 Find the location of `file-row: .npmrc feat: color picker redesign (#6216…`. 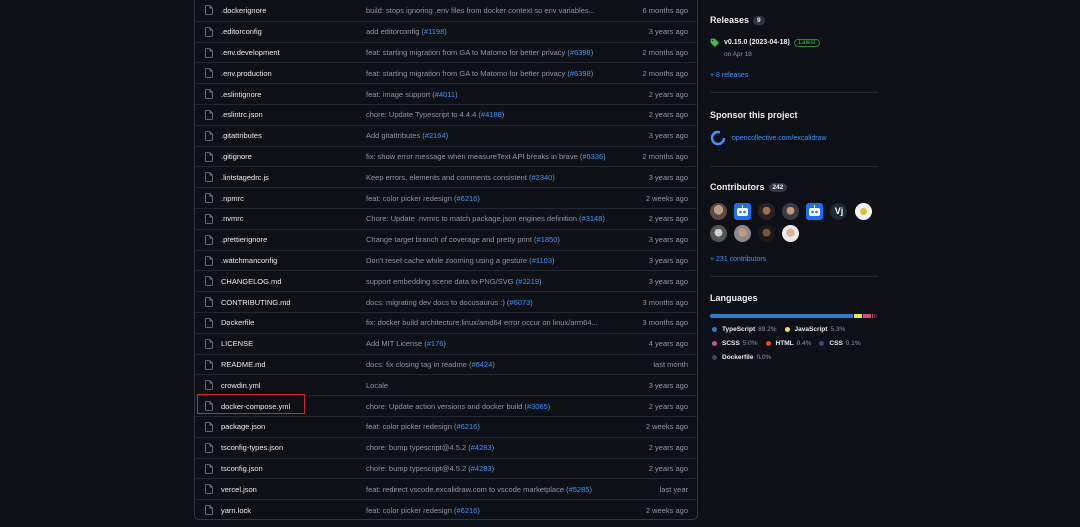

file-row: .npmrc feat: color picker redesign (#6216… is located at coordinates (446, 197).